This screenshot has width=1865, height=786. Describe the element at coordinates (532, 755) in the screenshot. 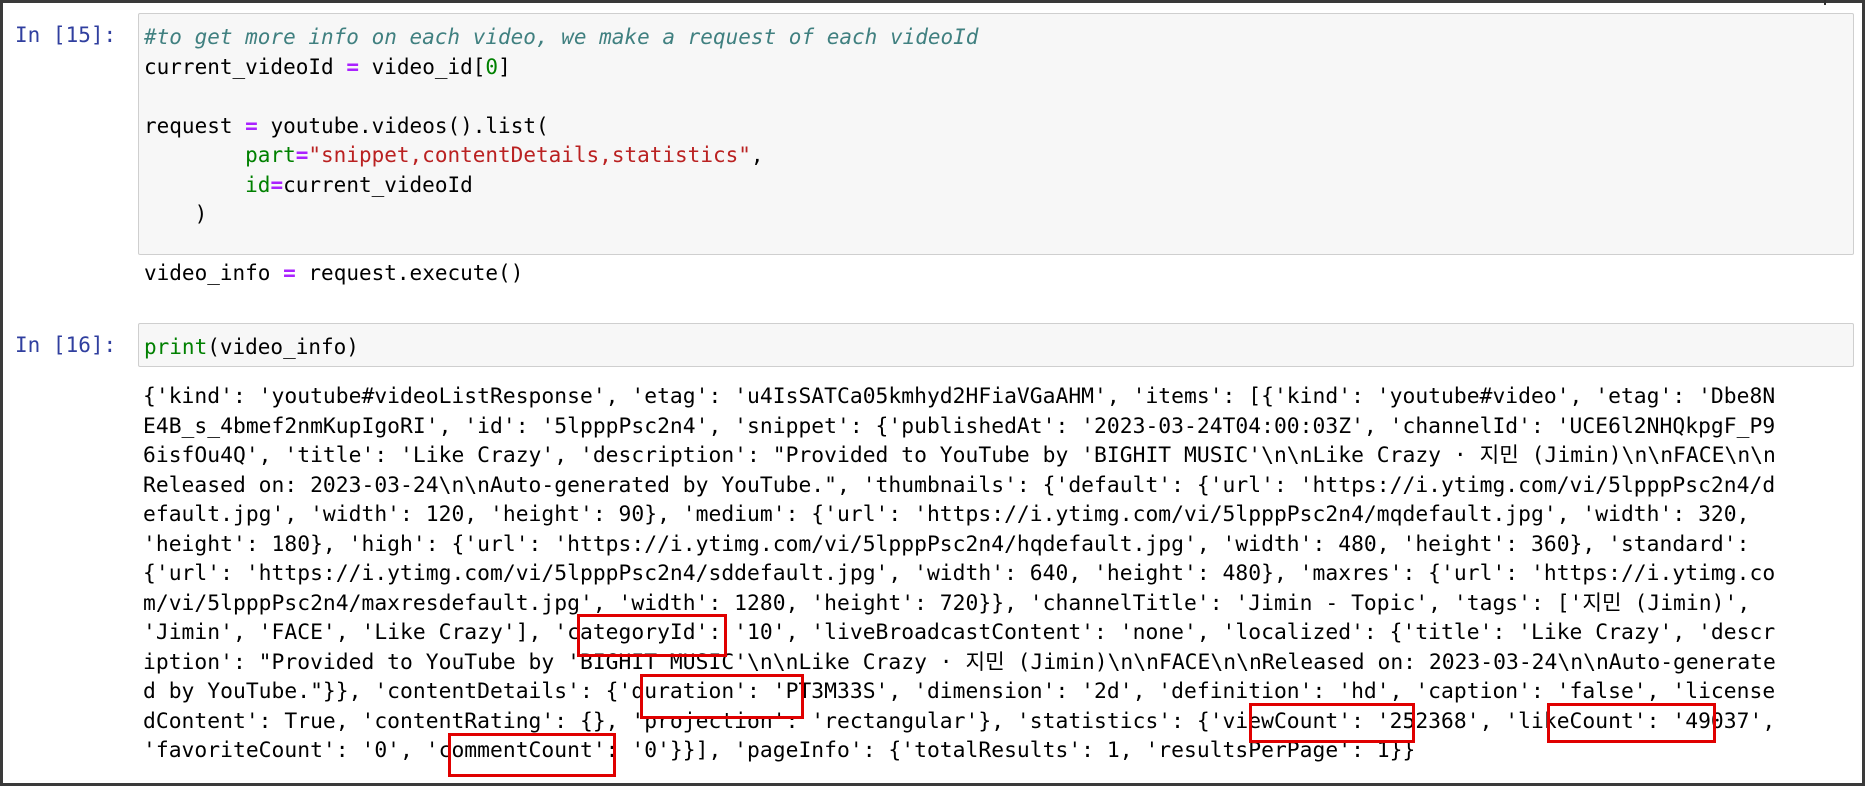

I see `highlight-commentCount` at that location.